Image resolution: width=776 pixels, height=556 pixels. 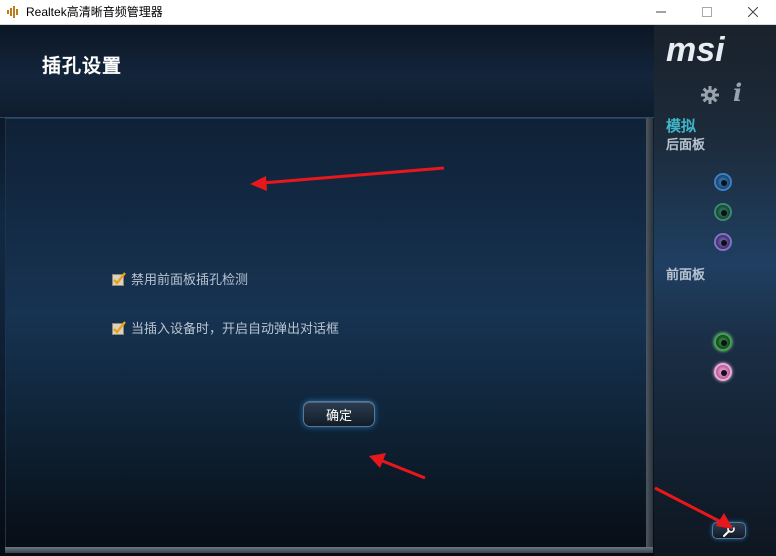 What do you see at coordinates (723, 212) in the screenshot?
I see `rear-jack-green` at bounding box center [723, 212].